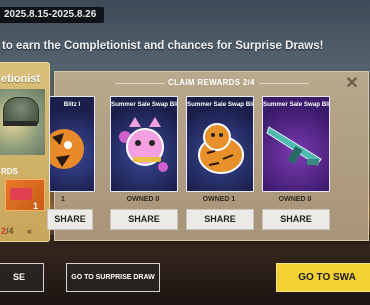 The height and width of the screenshot is (305, 370). Describe the element at coordinates (9, 171) in the screenshot. I see `rewards-label: RDS` at that location.